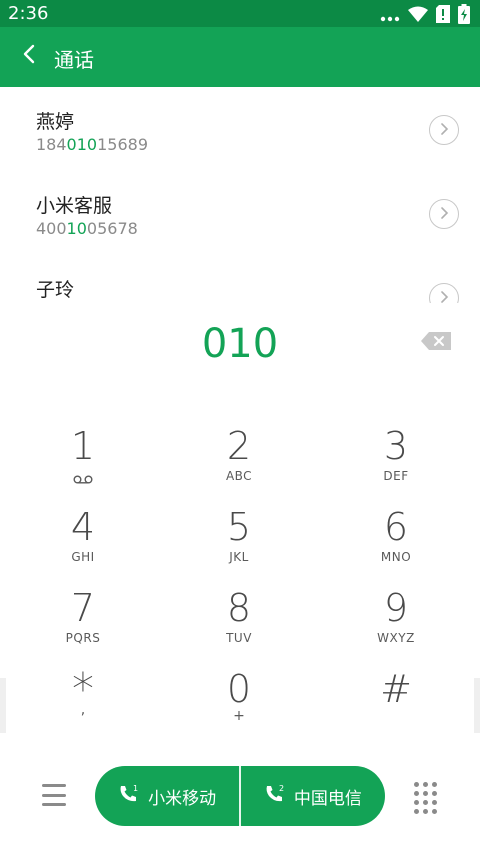 The height and width of the screenshot is (853, 480). What do you see at coordinates (239, 446) in the screenshot?
I see `key-digit: 2` at bounding box center [239, 446].